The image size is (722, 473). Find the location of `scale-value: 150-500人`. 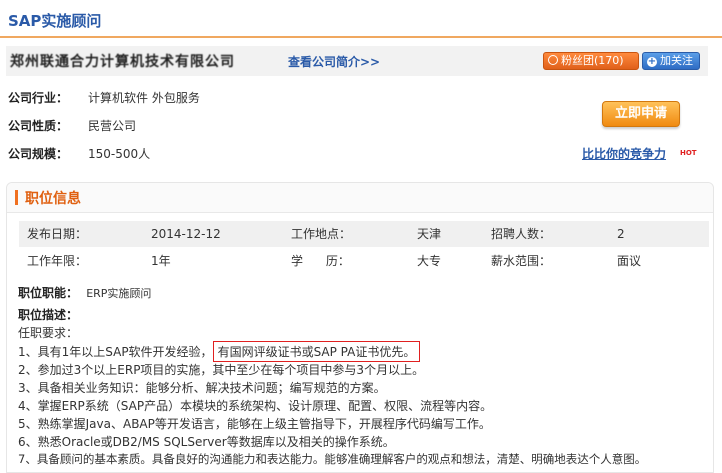

scale-value: 150-500人 is located at coordinates (119, 154).